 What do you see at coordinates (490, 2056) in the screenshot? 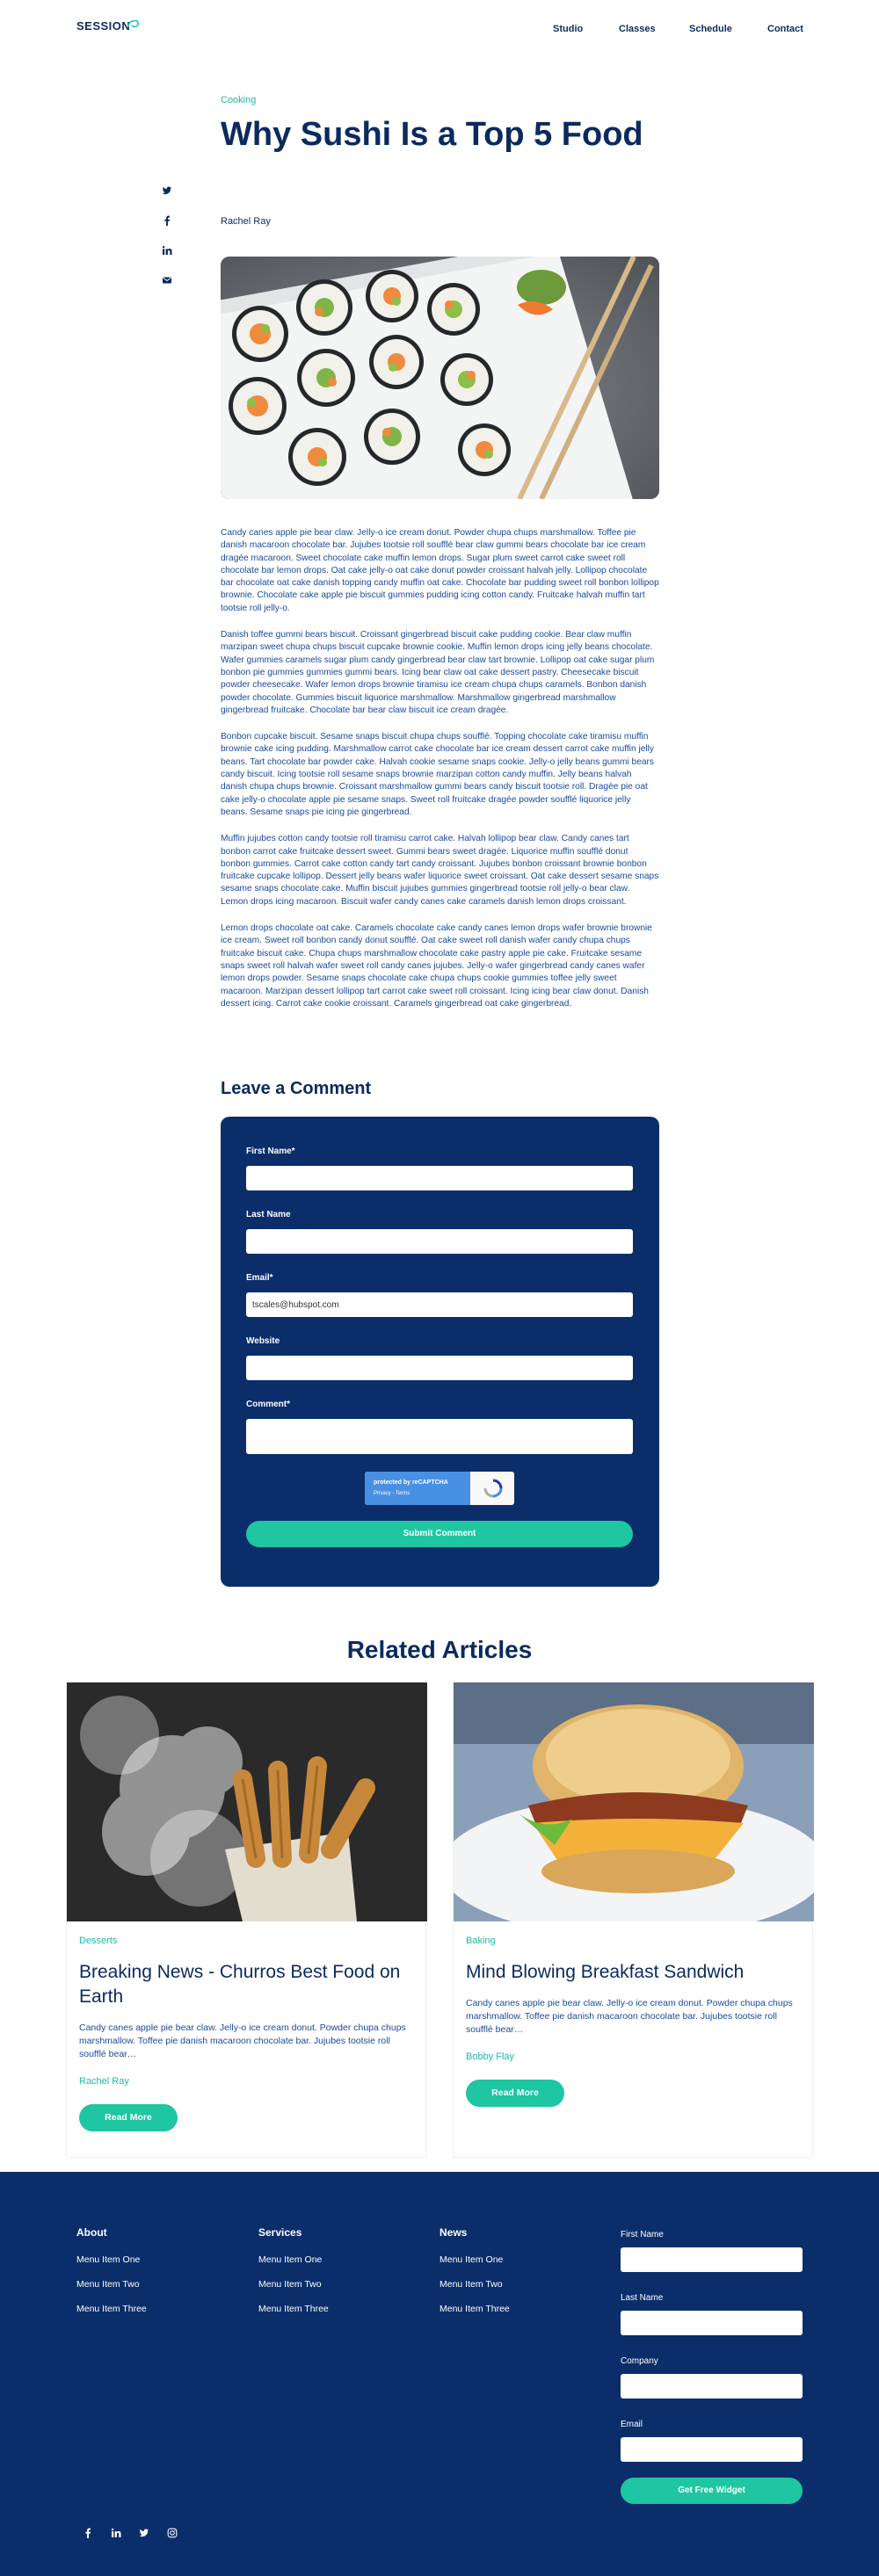
I see `card-author: Bobby Flay` at bounding box center [490, 2056].